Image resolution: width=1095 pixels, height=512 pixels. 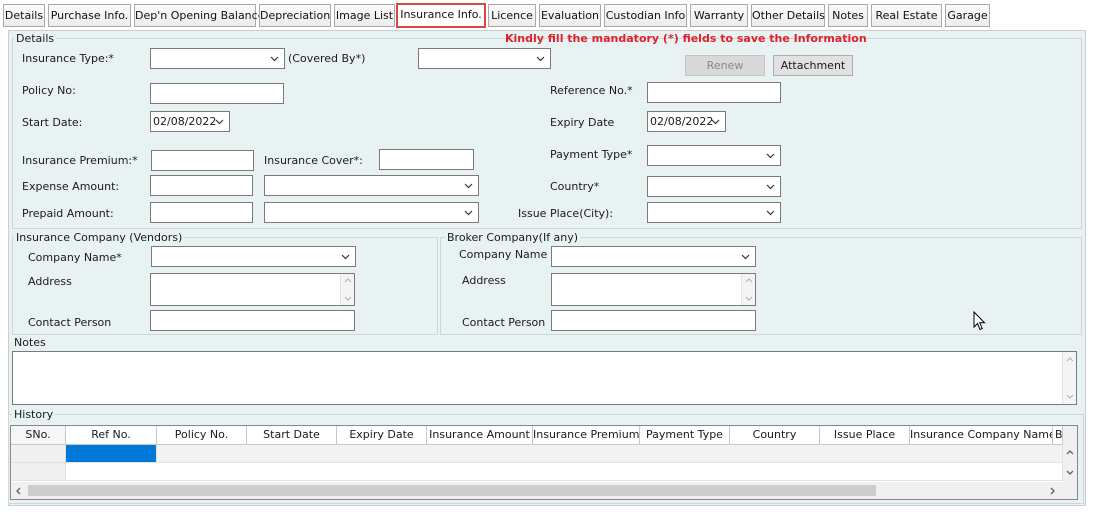 I want to click on tab-garage: Garage, so click(x=967, y=15).